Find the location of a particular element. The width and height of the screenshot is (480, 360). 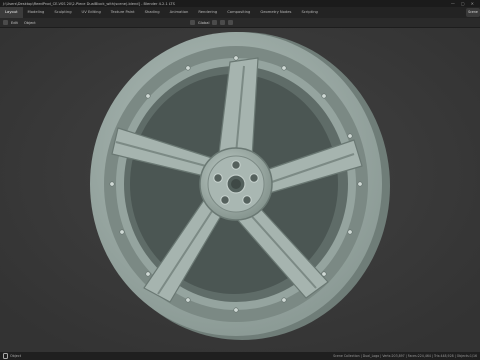

tab-sculpting: Sculpting is located at coordinates (62, 12).